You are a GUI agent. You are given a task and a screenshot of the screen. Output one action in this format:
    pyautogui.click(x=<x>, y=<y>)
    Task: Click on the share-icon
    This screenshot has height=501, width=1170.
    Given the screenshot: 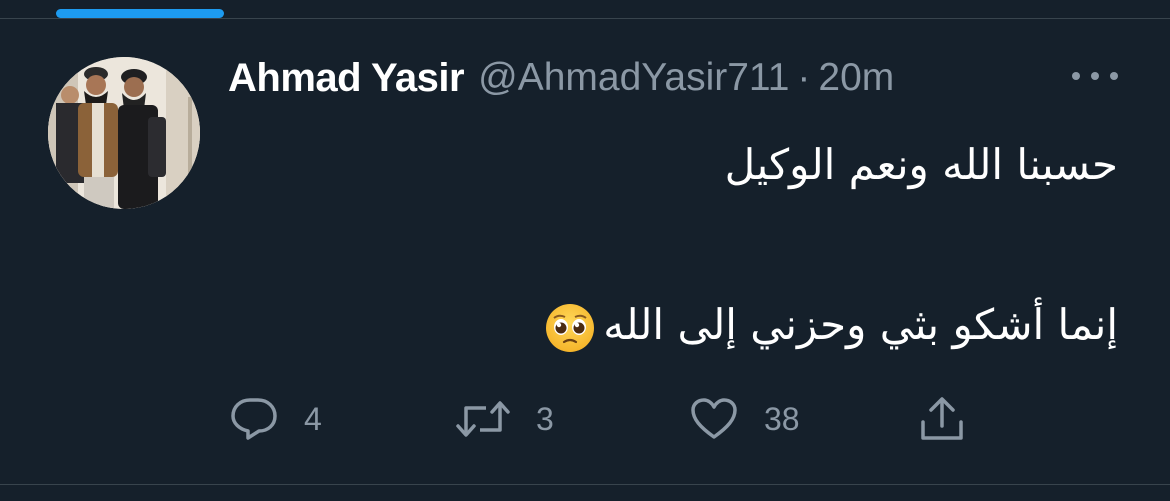 What is the action you would take?
    pyautogui.click(x=942, y=418)
    